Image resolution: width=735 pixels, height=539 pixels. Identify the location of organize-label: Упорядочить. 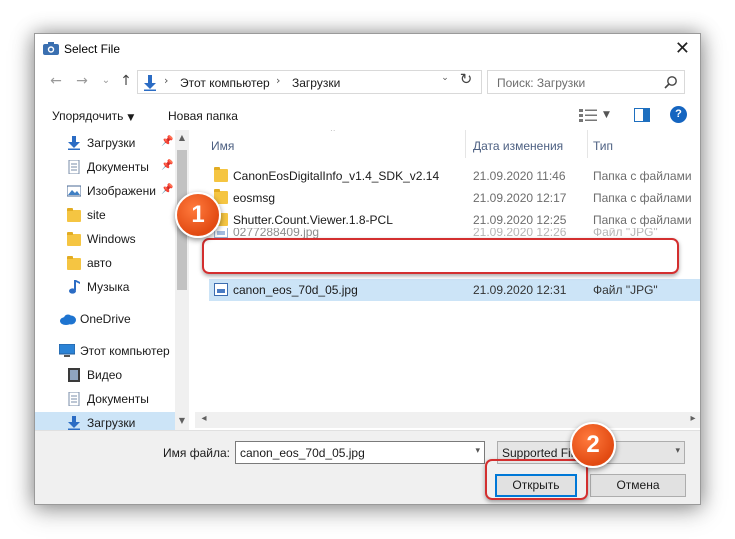
(88, 116).